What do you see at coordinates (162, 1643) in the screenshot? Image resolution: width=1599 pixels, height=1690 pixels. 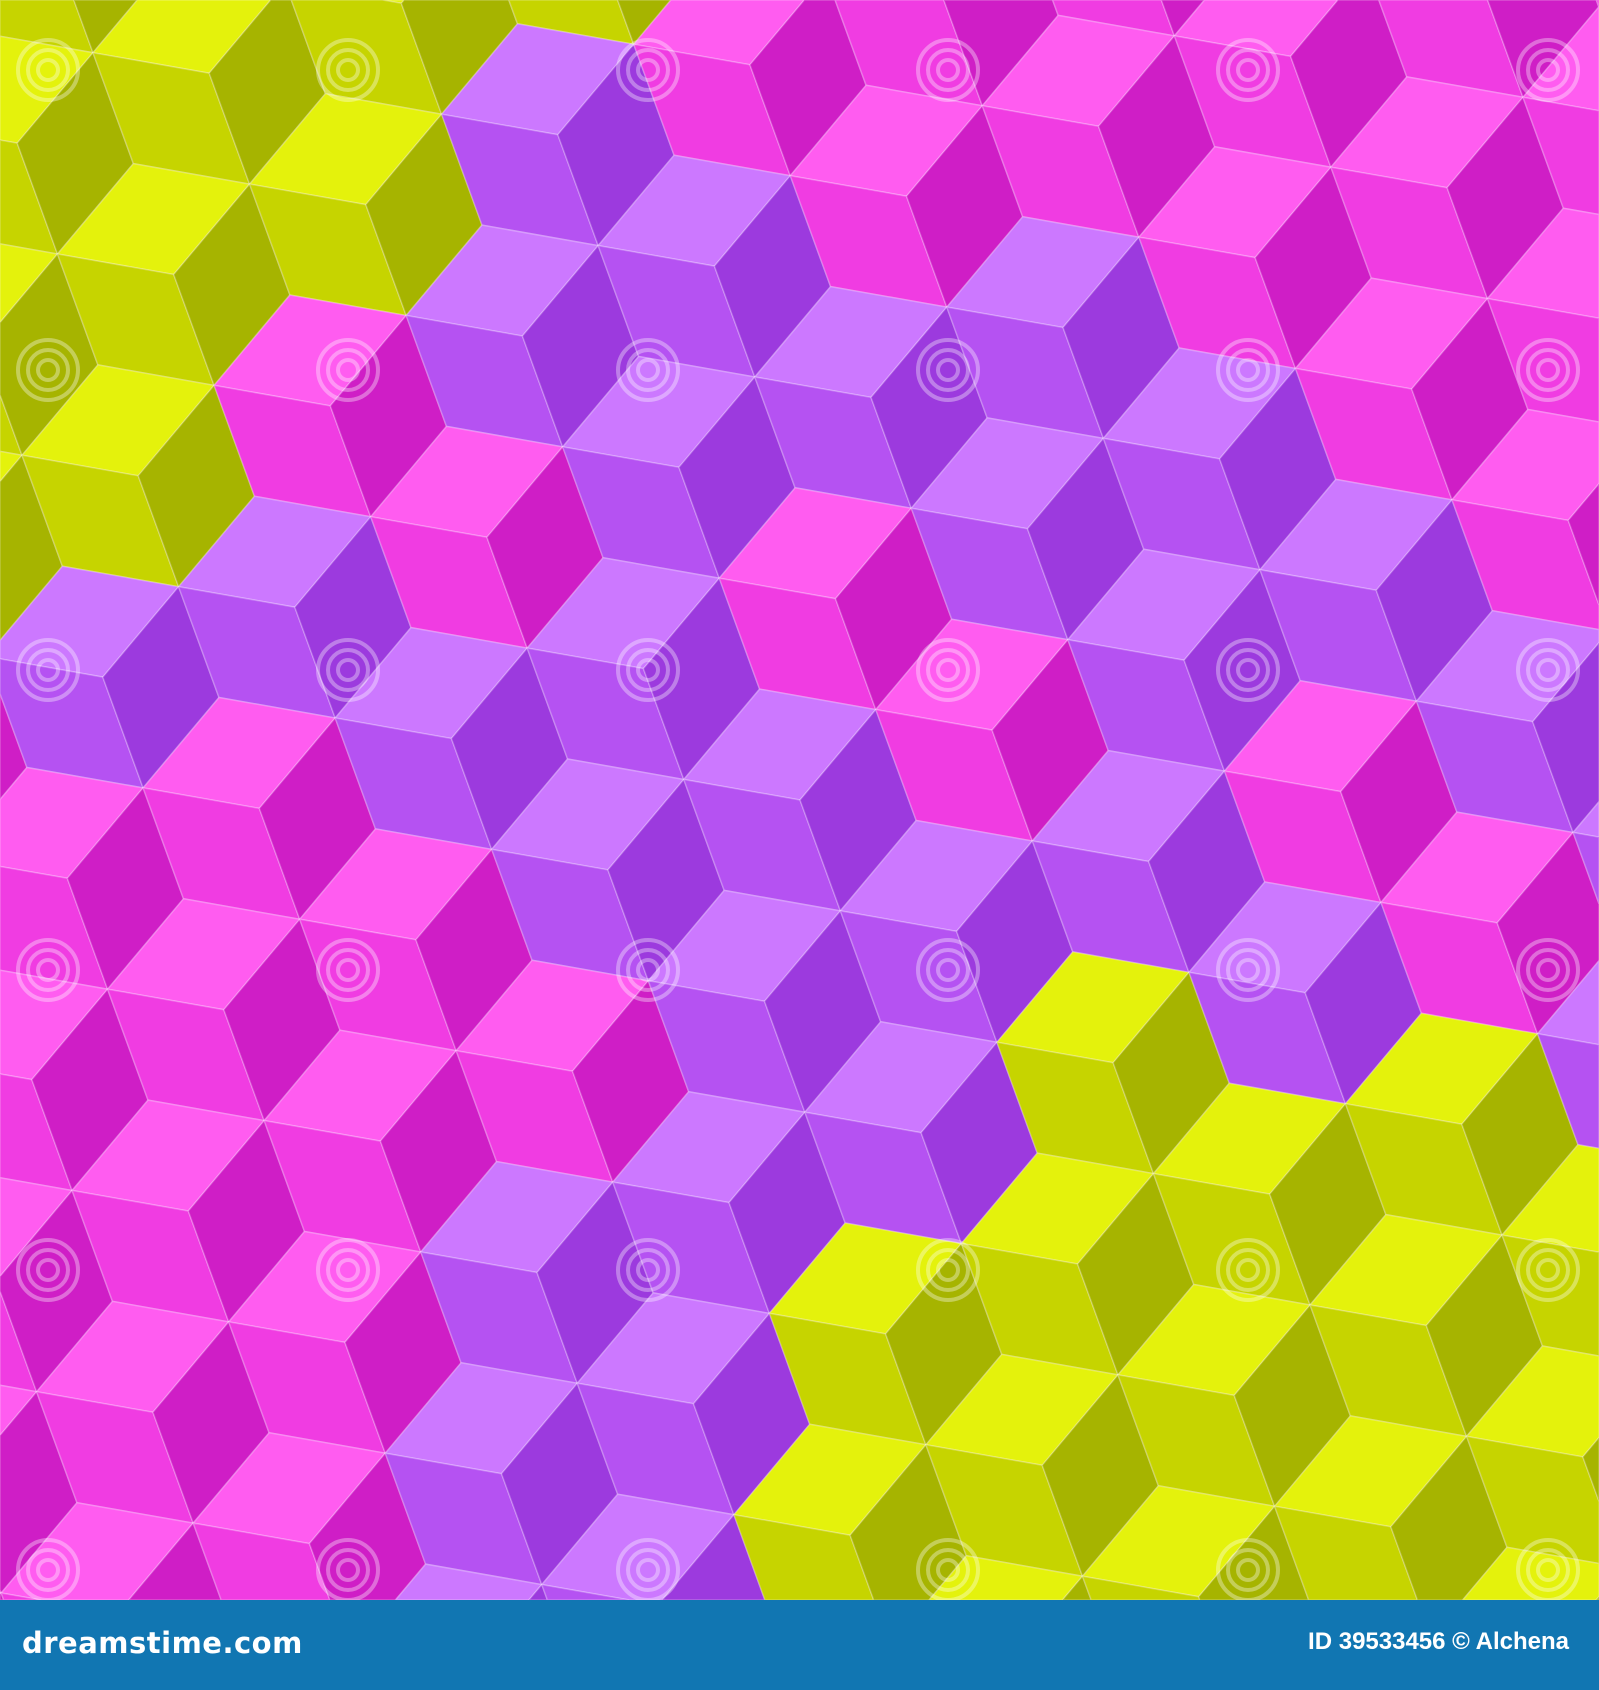 I see `site-name: dreamstime.com` at bounding box center [162, 1643].